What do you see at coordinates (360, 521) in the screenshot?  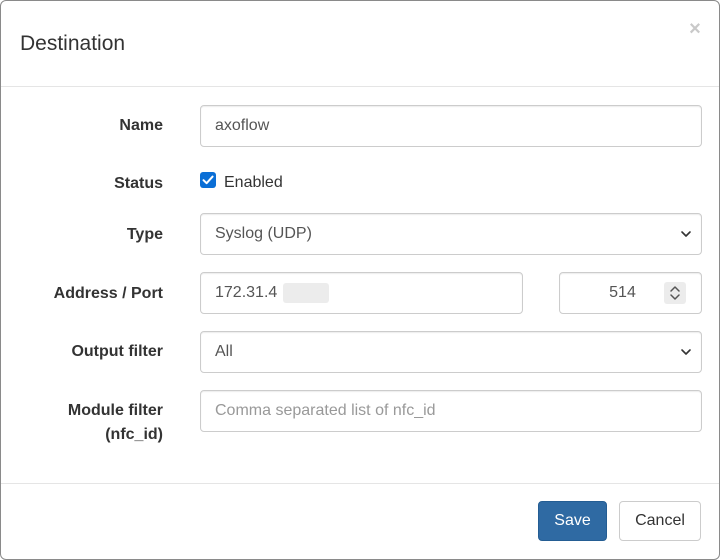 I see `modal-footer` at bounding box center [360, 521].